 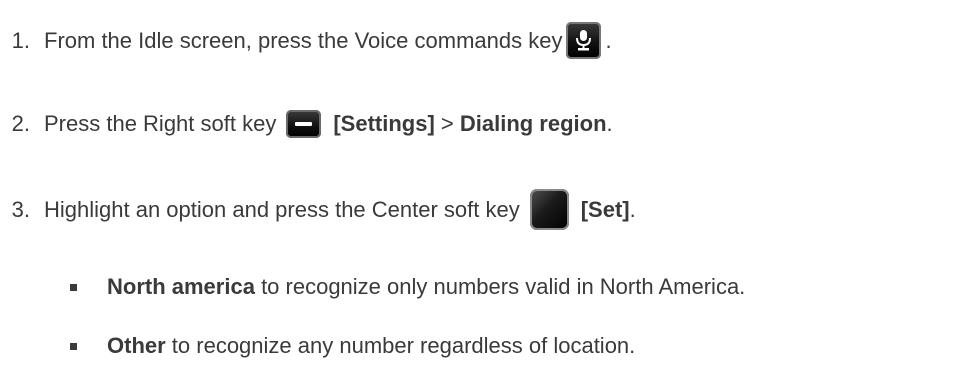 What do you see at coordinates (605, 209) in the screenshot?
I see `set-label: [Set]` at bounding box center [605, 209].